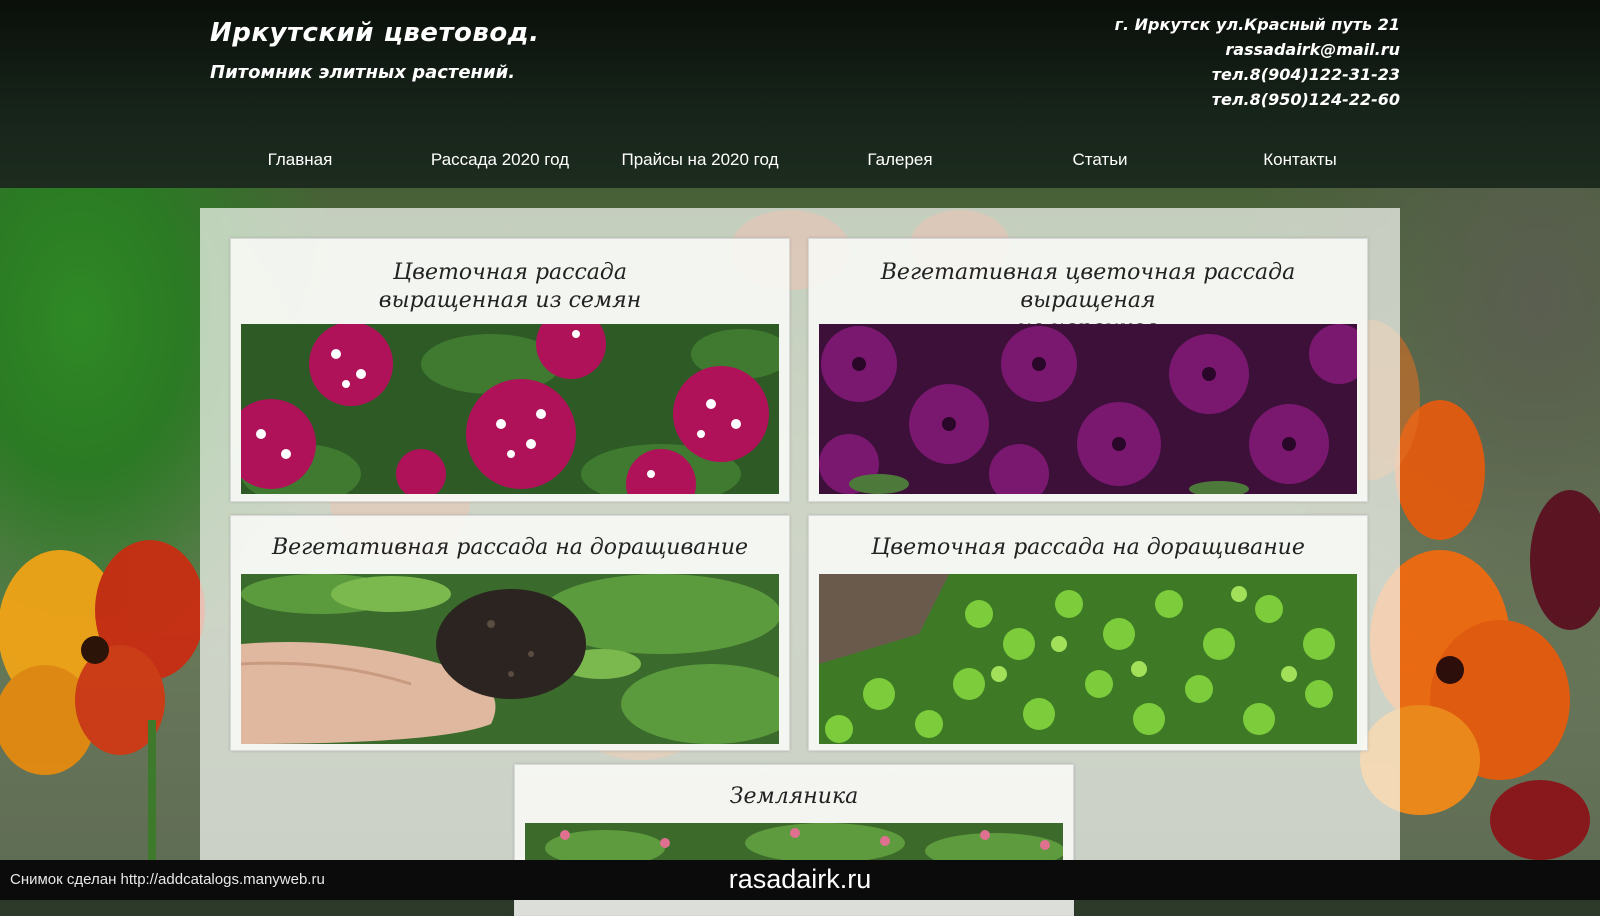 This screenshot has height=916, width=1600. Describe the element at coordinates (1088, 286) in the screenshot. I see `card-title-line: Вегетативная цветочная рассада выращеная` at that location.